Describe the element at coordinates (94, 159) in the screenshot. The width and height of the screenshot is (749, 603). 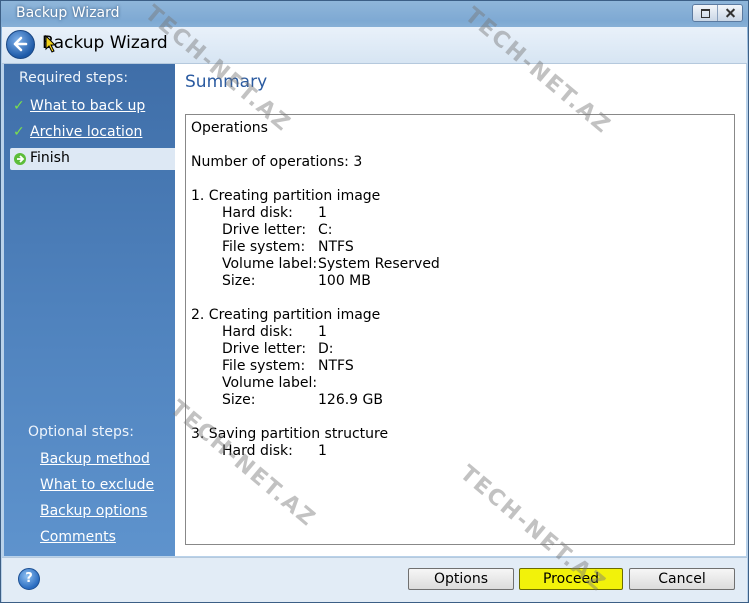
I see `sidebar-item-finish: Finish` at that location.